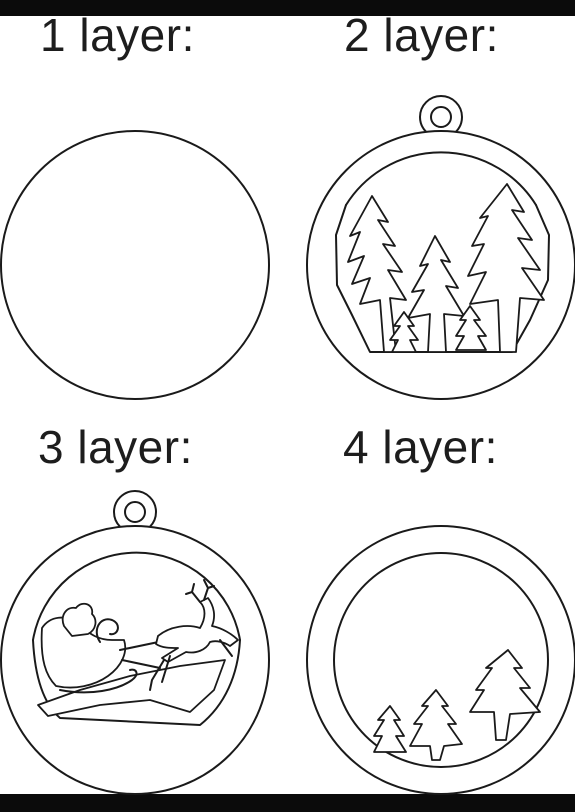  Describe the element at coordinates (441, 117) in the screenshot. I see `layer-2-hanger-hole` at that location.